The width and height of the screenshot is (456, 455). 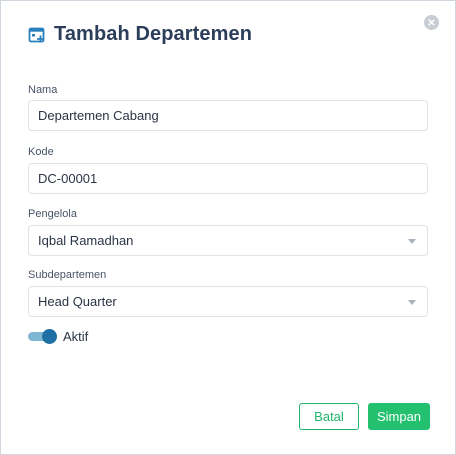 I want to click on calendar-add-icon, so click(x=37, y=35).